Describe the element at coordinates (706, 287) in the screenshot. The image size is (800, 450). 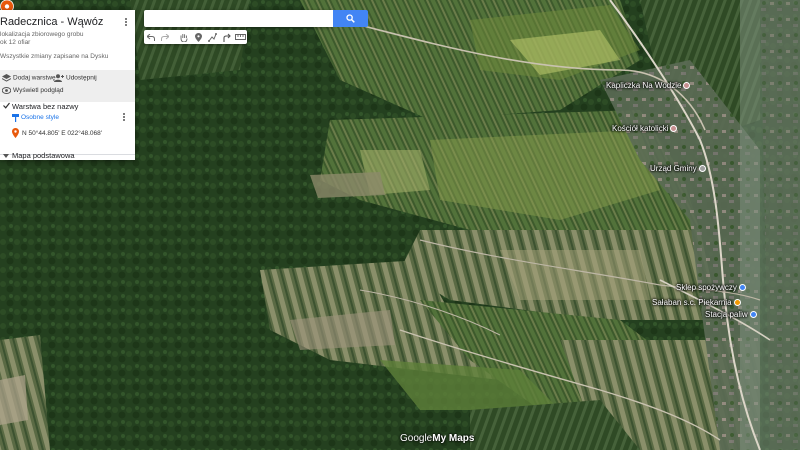
I see `place-name: Sklep spożywczy` at that location.